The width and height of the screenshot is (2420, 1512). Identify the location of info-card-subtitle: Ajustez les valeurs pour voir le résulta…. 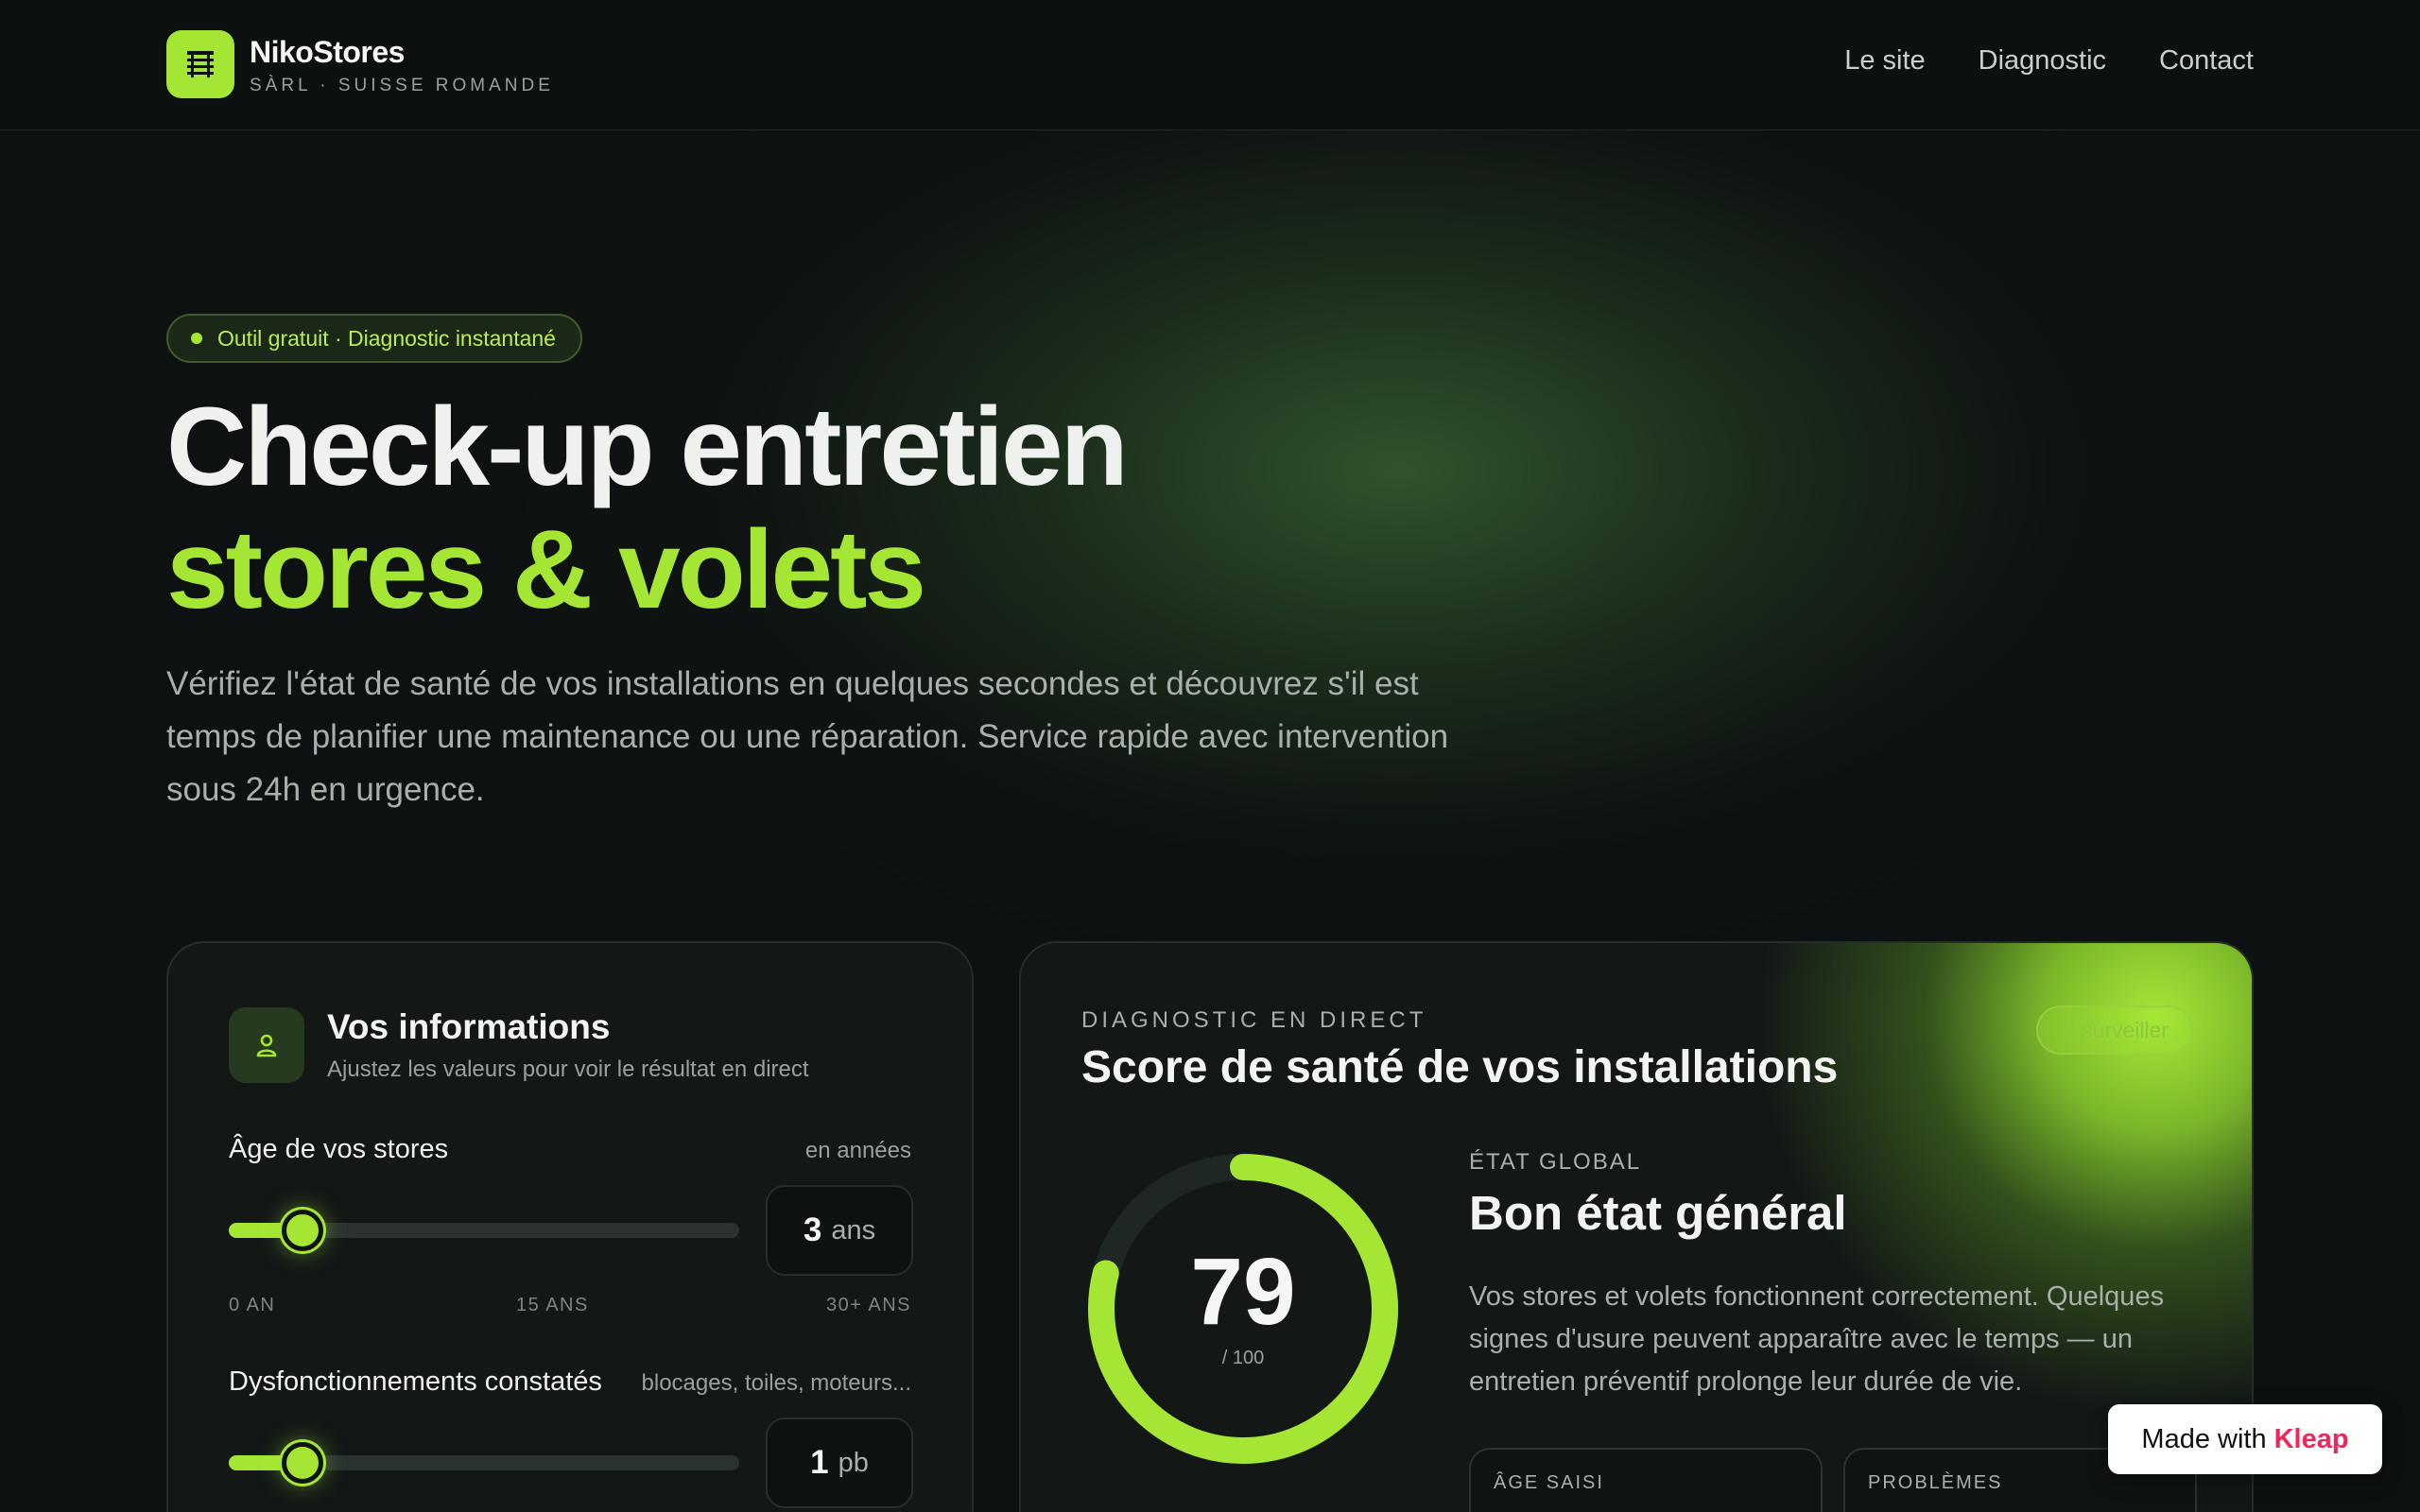
(568, 1069).